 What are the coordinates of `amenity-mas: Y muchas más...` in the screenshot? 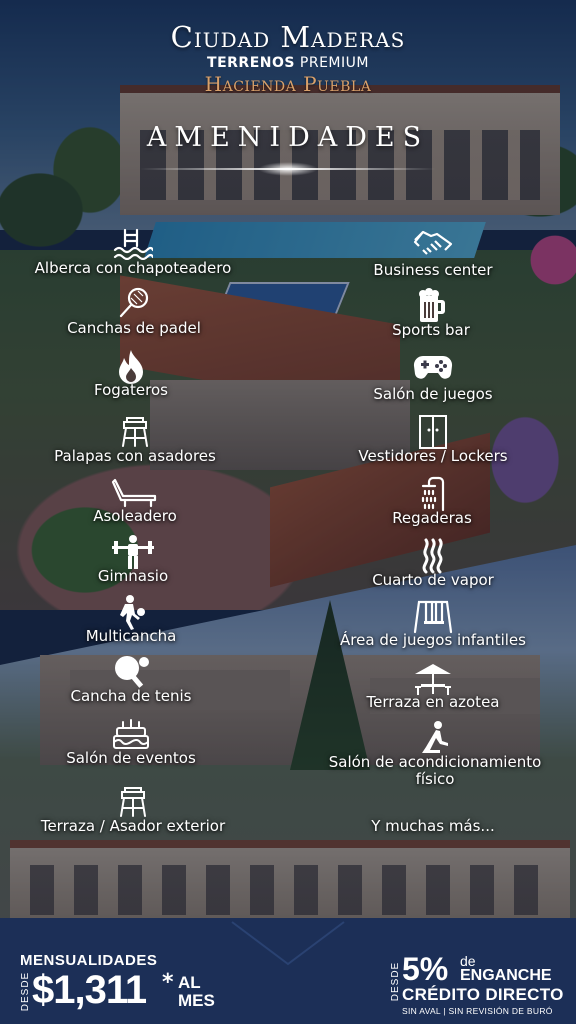 It's located at (433, 809).